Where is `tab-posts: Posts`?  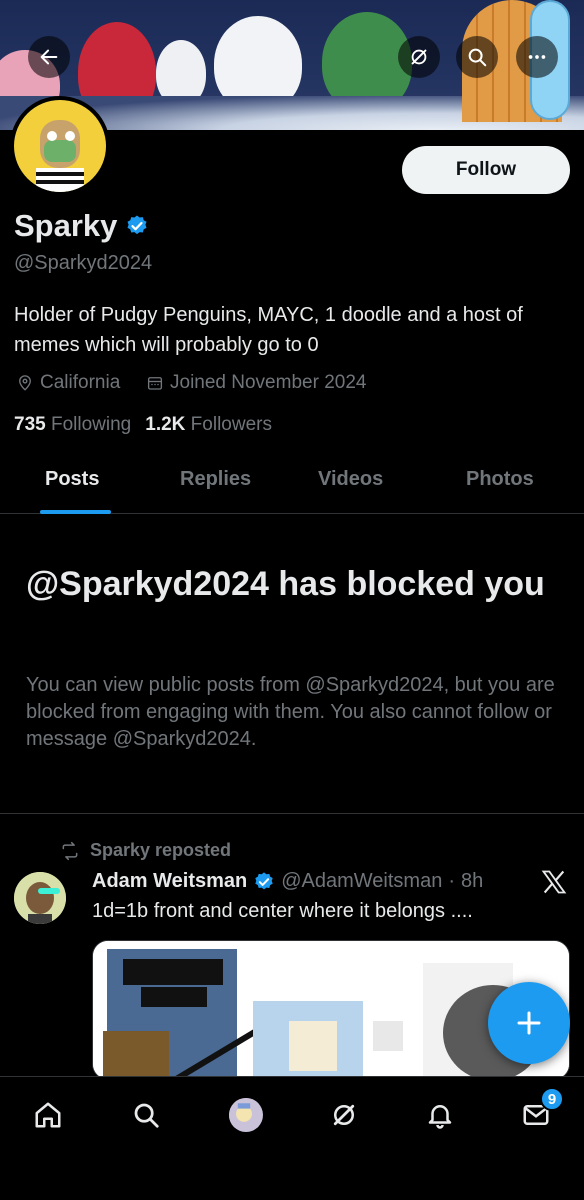 tab-posts: Posts is located at coordinates (72, 479).